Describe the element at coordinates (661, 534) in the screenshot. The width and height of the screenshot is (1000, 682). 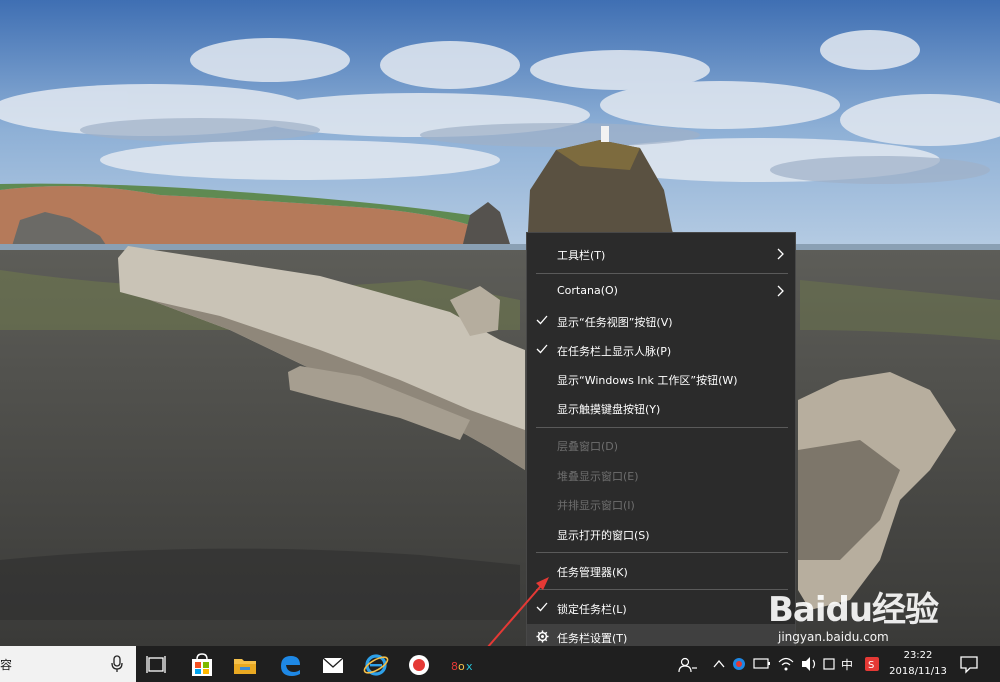
I see `menu-item-show-desktop-windows: 显示打开的窗口(S)` at that location.